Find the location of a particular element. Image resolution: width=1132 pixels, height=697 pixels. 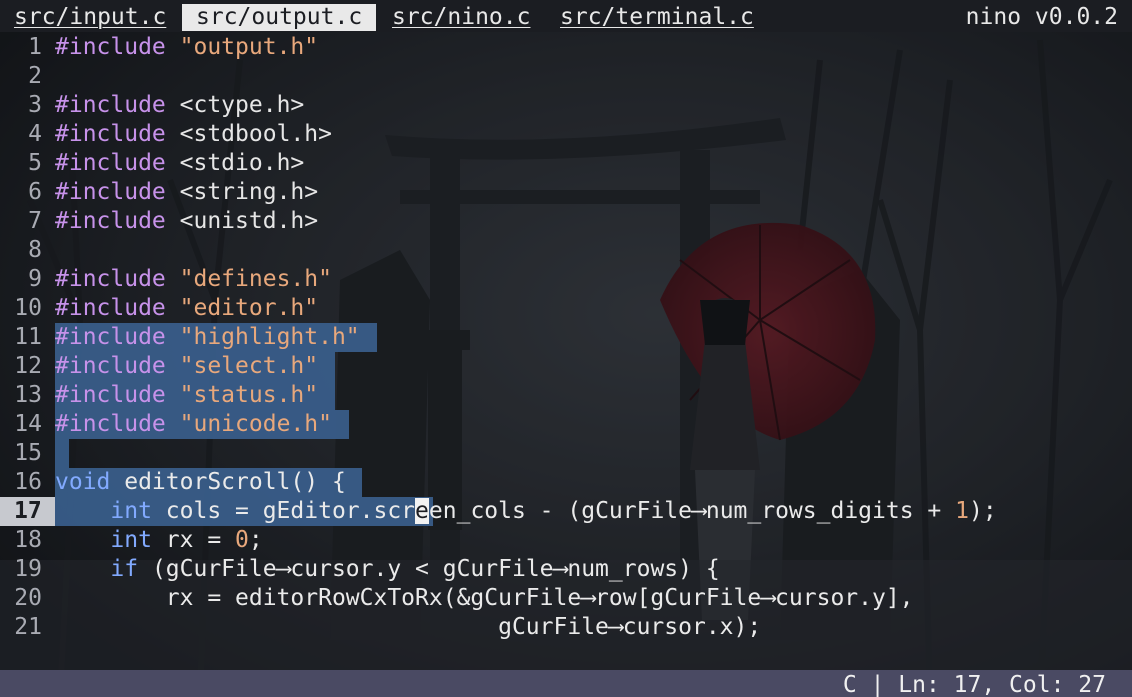

code-token: editorScroll() { is located at coordinates (228, 482).